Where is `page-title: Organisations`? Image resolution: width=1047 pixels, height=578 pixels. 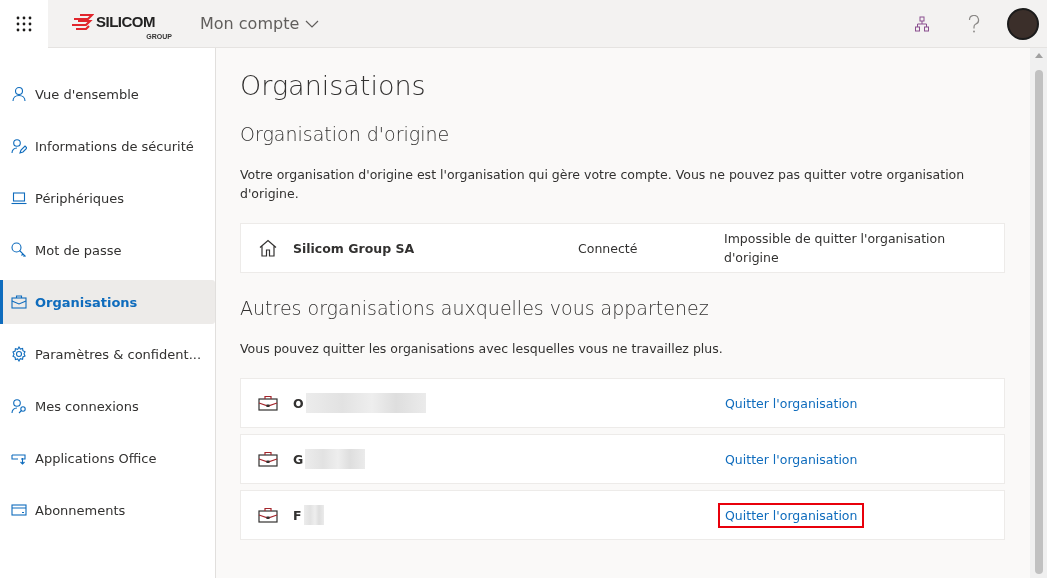 page-title: Organisations is located at coordinates (333, 85).